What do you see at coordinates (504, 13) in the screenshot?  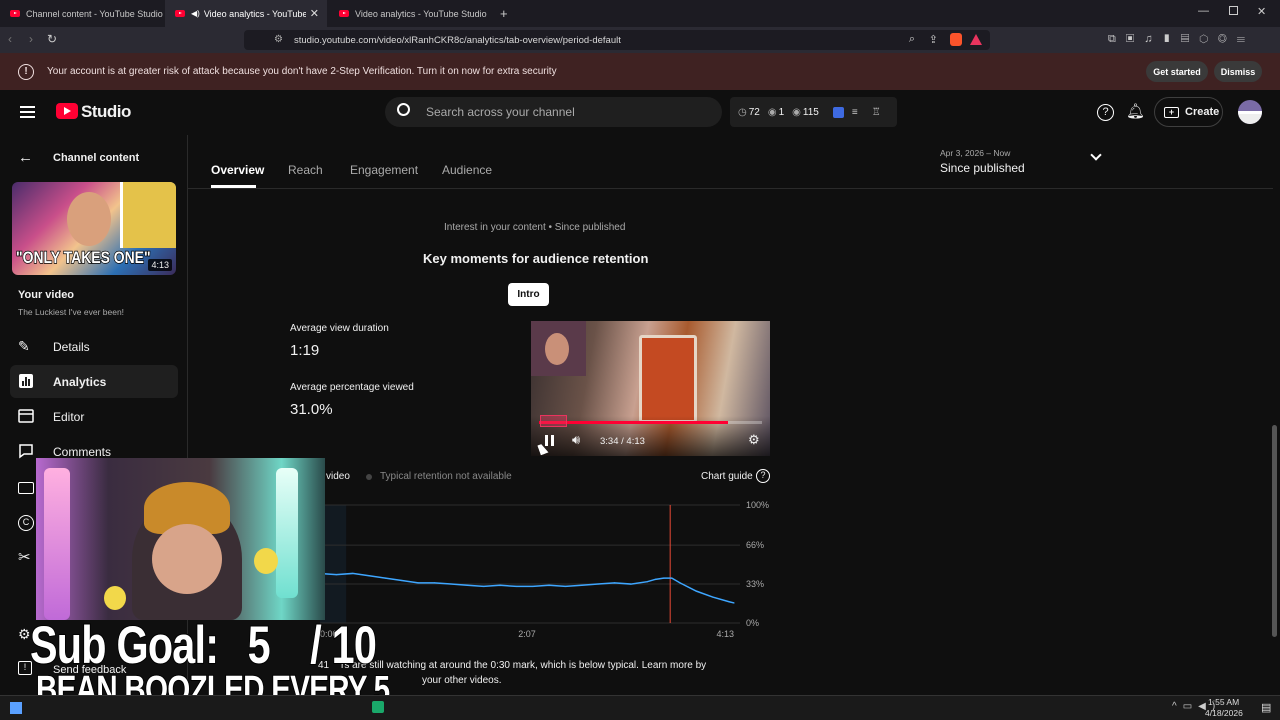 I see `new-tab-plus-icon: +` at bounding box center [504, 13].